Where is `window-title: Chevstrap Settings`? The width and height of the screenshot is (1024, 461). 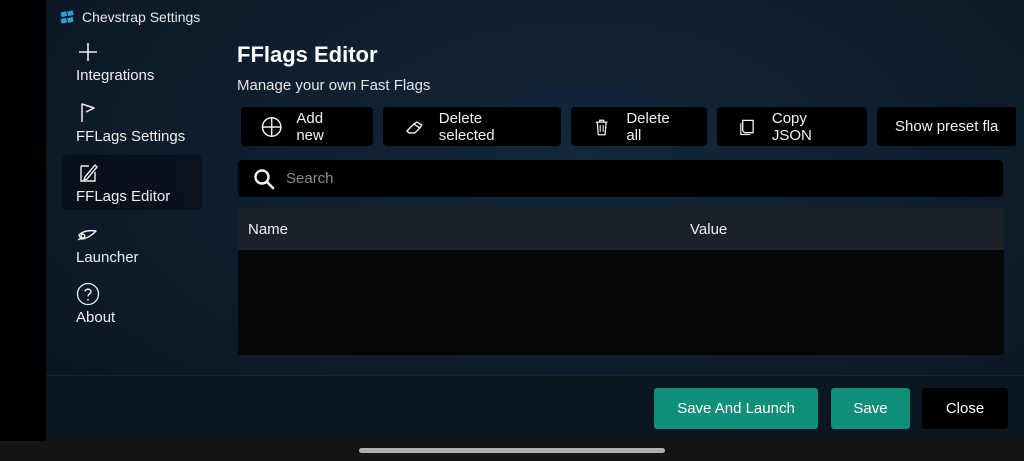 window-title: Chevstrap Settings is located at coordinates (141, 17).